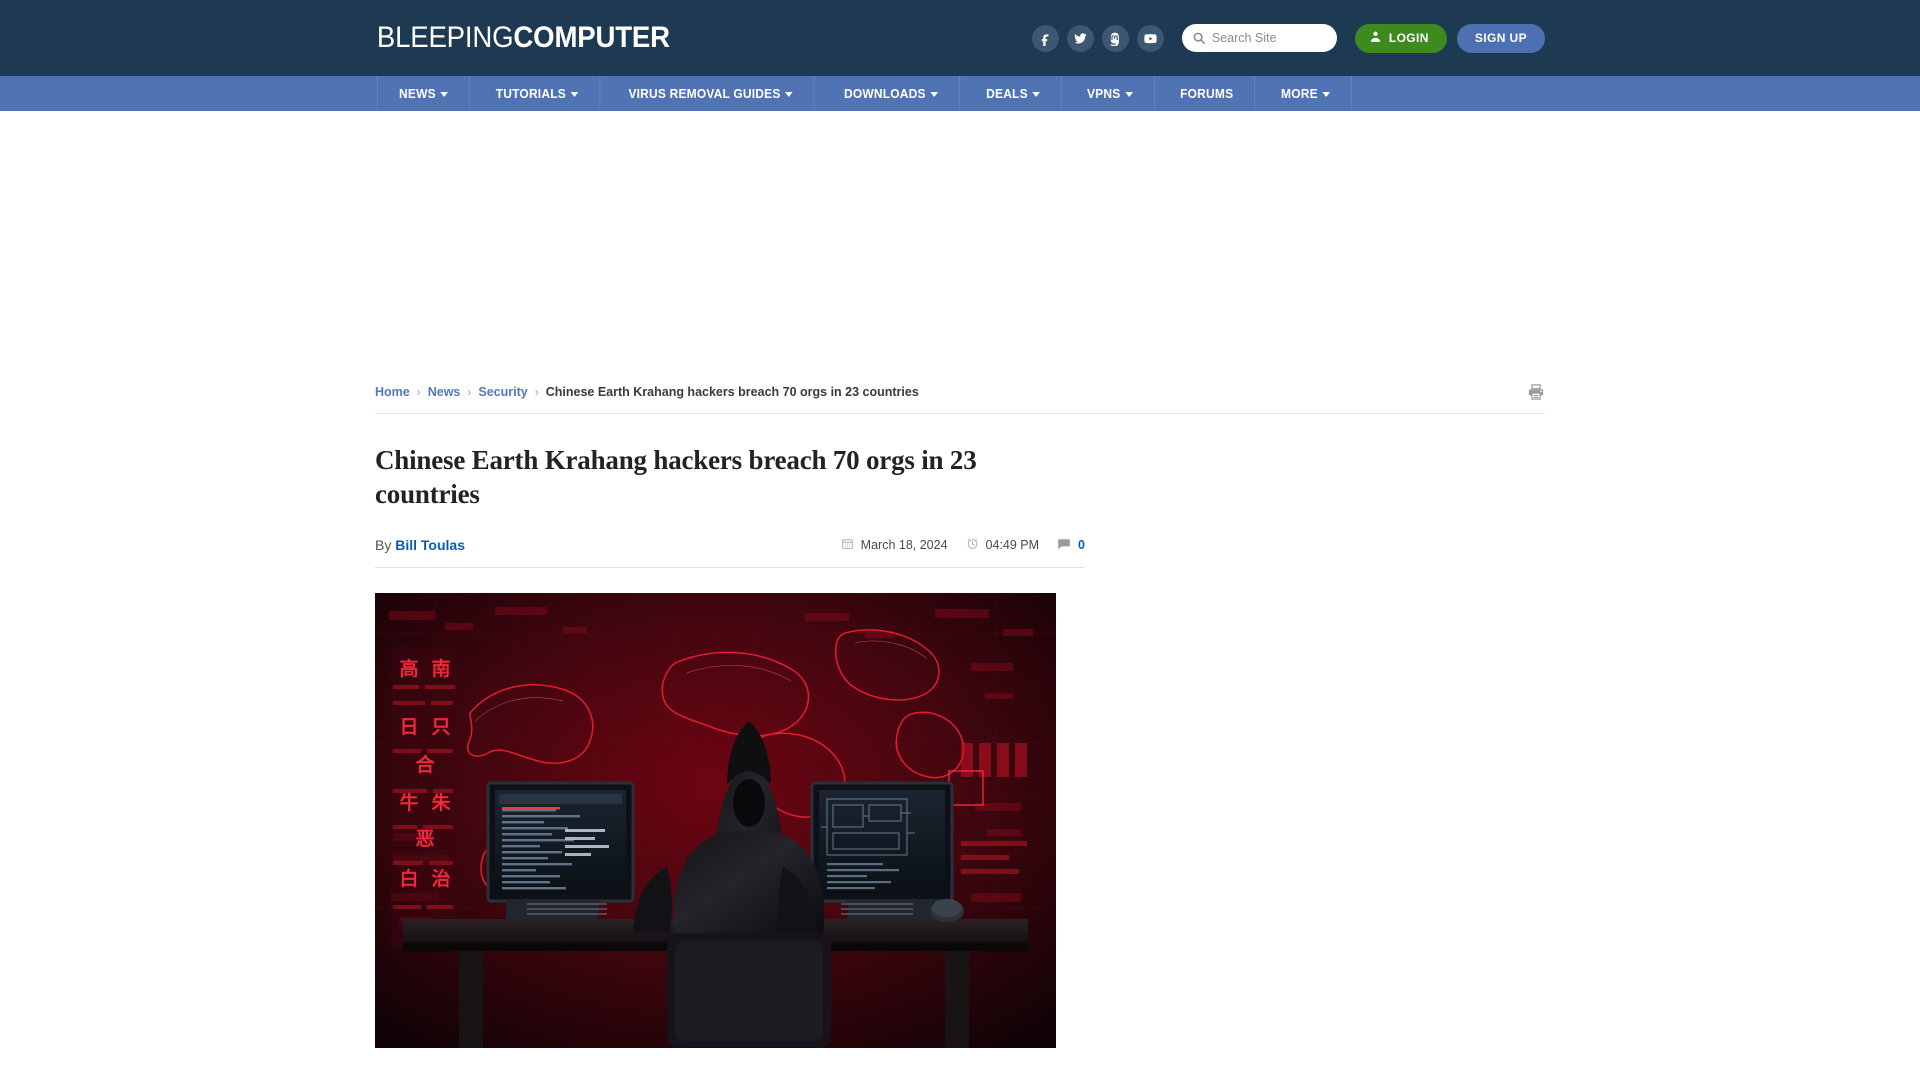 The height and width of the screenshot is (1080, 1920). I want to click on nav-item-tutorials: TUTORIALS, so click(538, 93).